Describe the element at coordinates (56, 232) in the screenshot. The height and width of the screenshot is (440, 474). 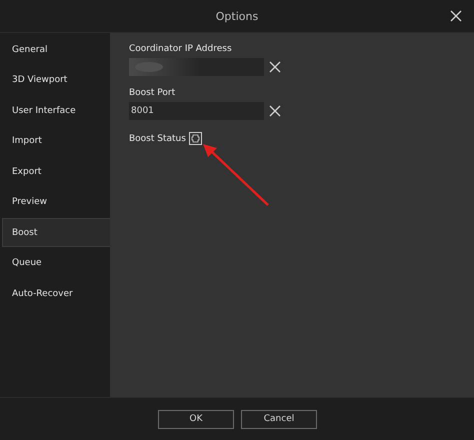
I see `sidebar-item: Boost` at that location.